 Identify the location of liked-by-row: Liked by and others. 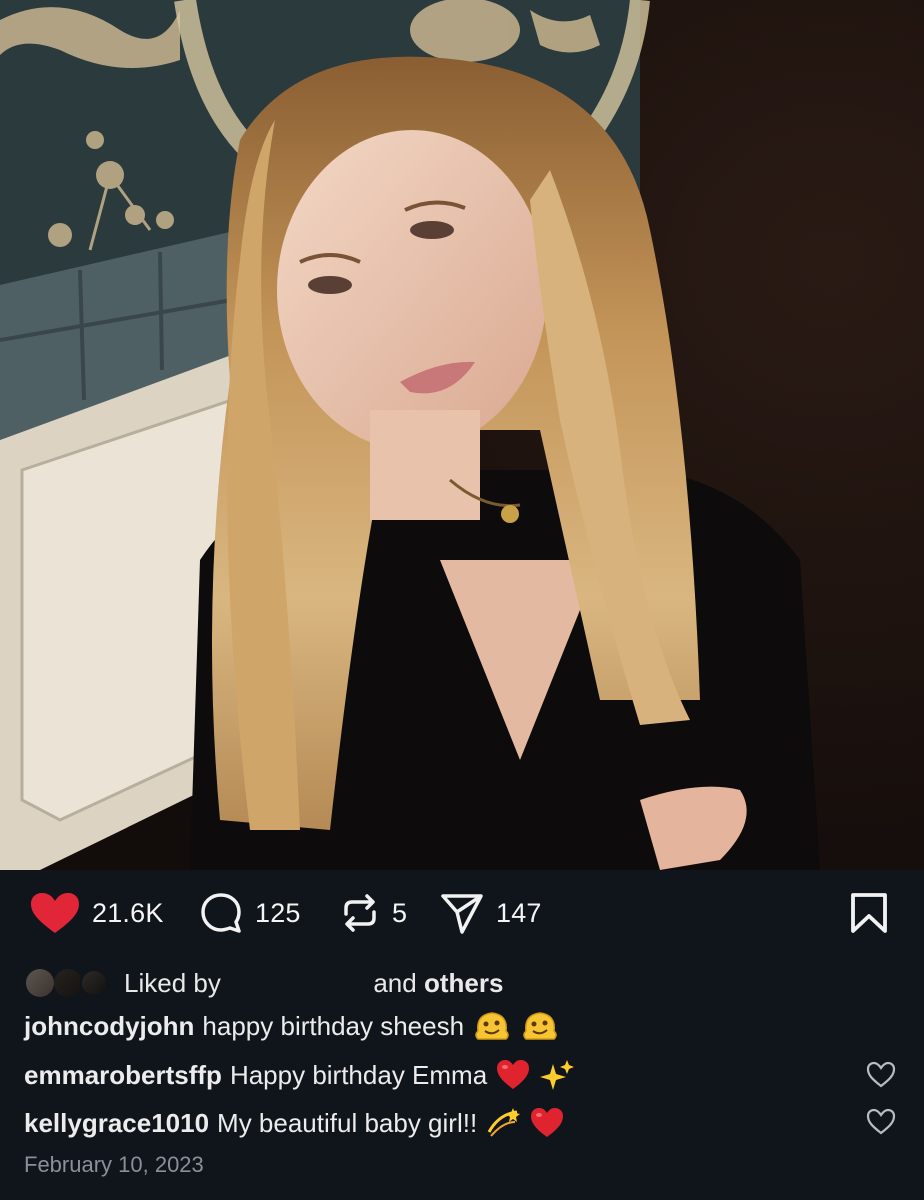
(464, 983).